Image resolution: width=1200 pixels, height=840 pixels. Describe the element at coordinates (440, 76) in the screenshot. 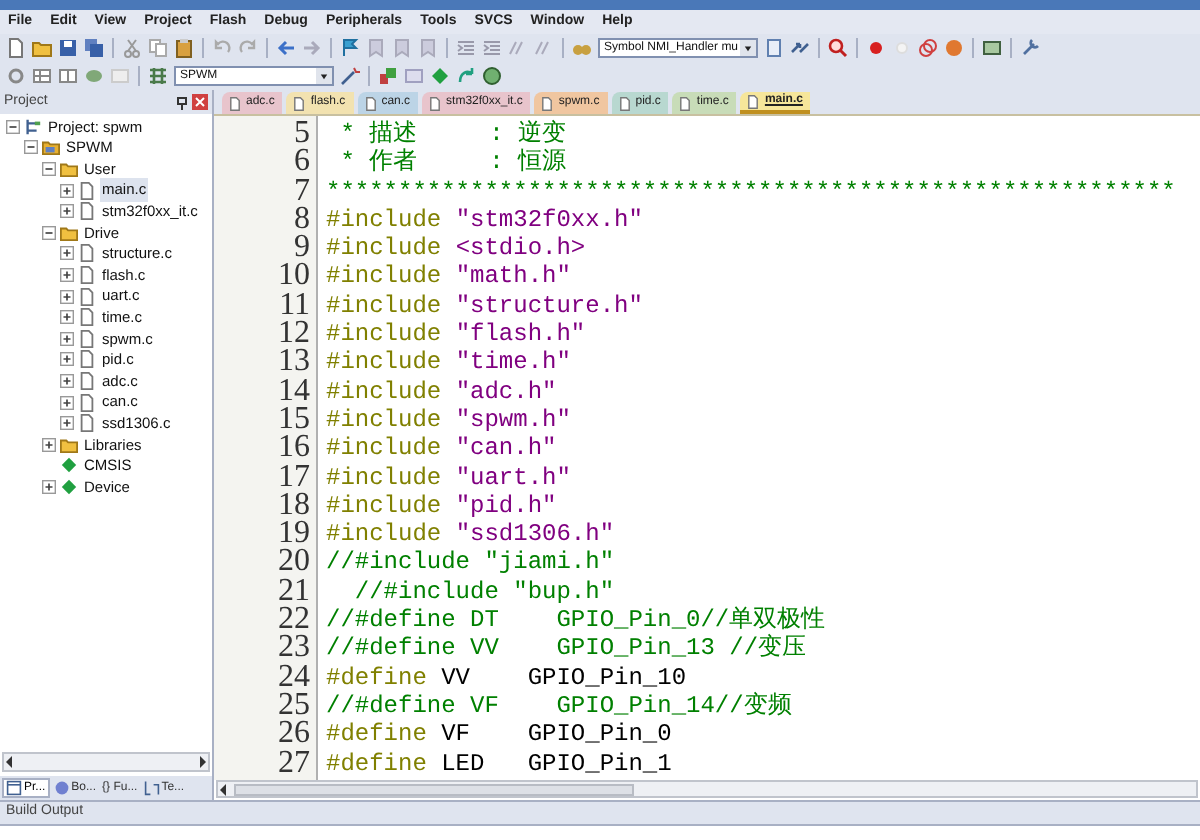

I see `diamond-icon` at that location.